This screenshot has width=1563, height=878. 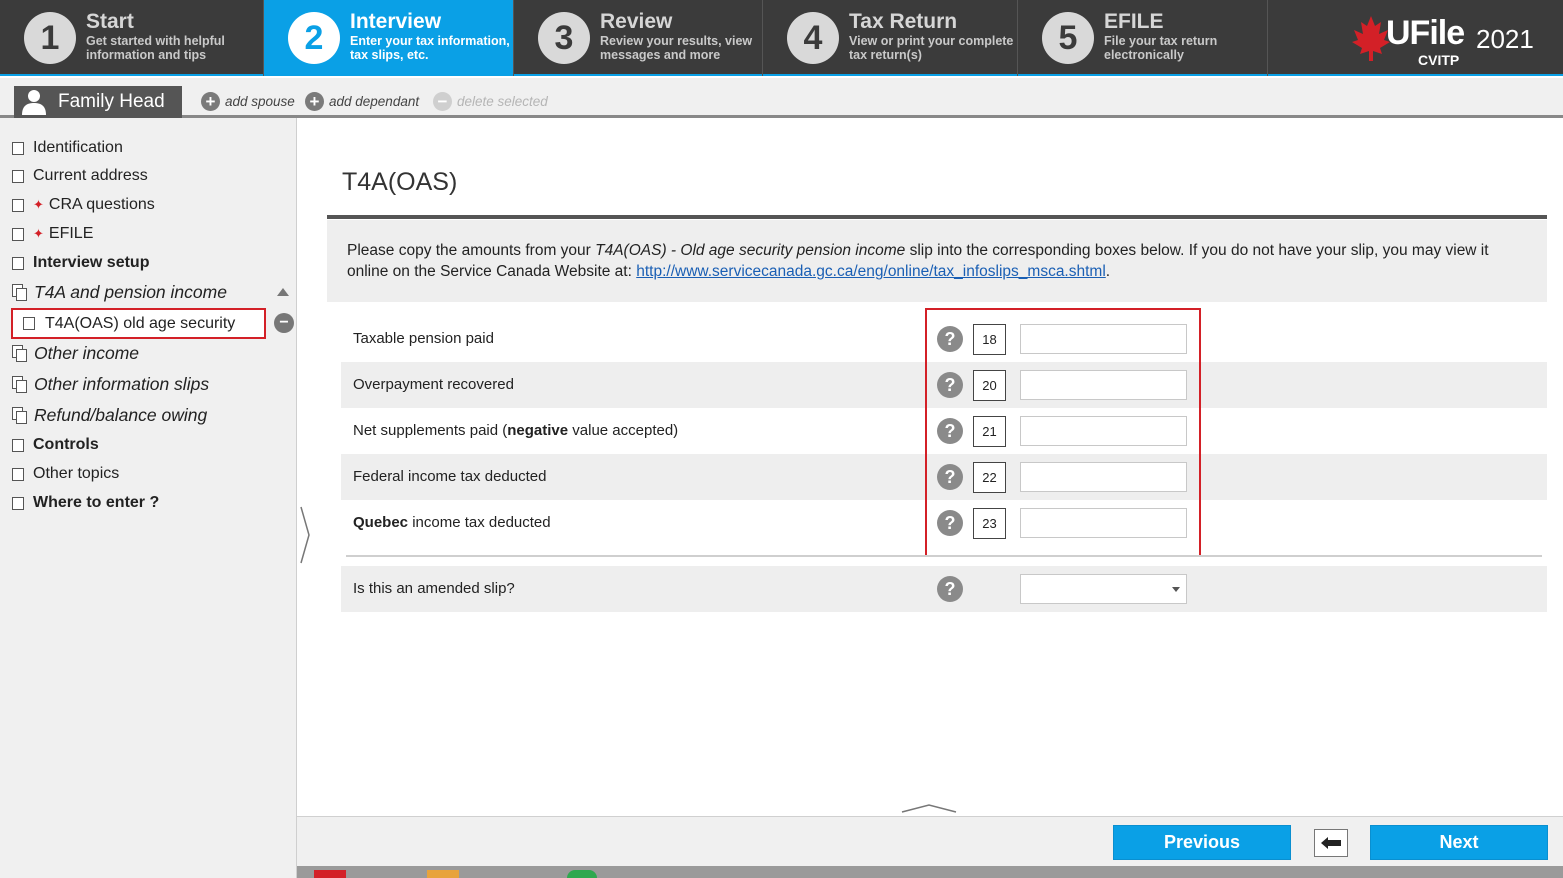 What do you see at coordinates (937, 217) in the screenshot?
I see `title-divider` at bounding box center [937, 217].